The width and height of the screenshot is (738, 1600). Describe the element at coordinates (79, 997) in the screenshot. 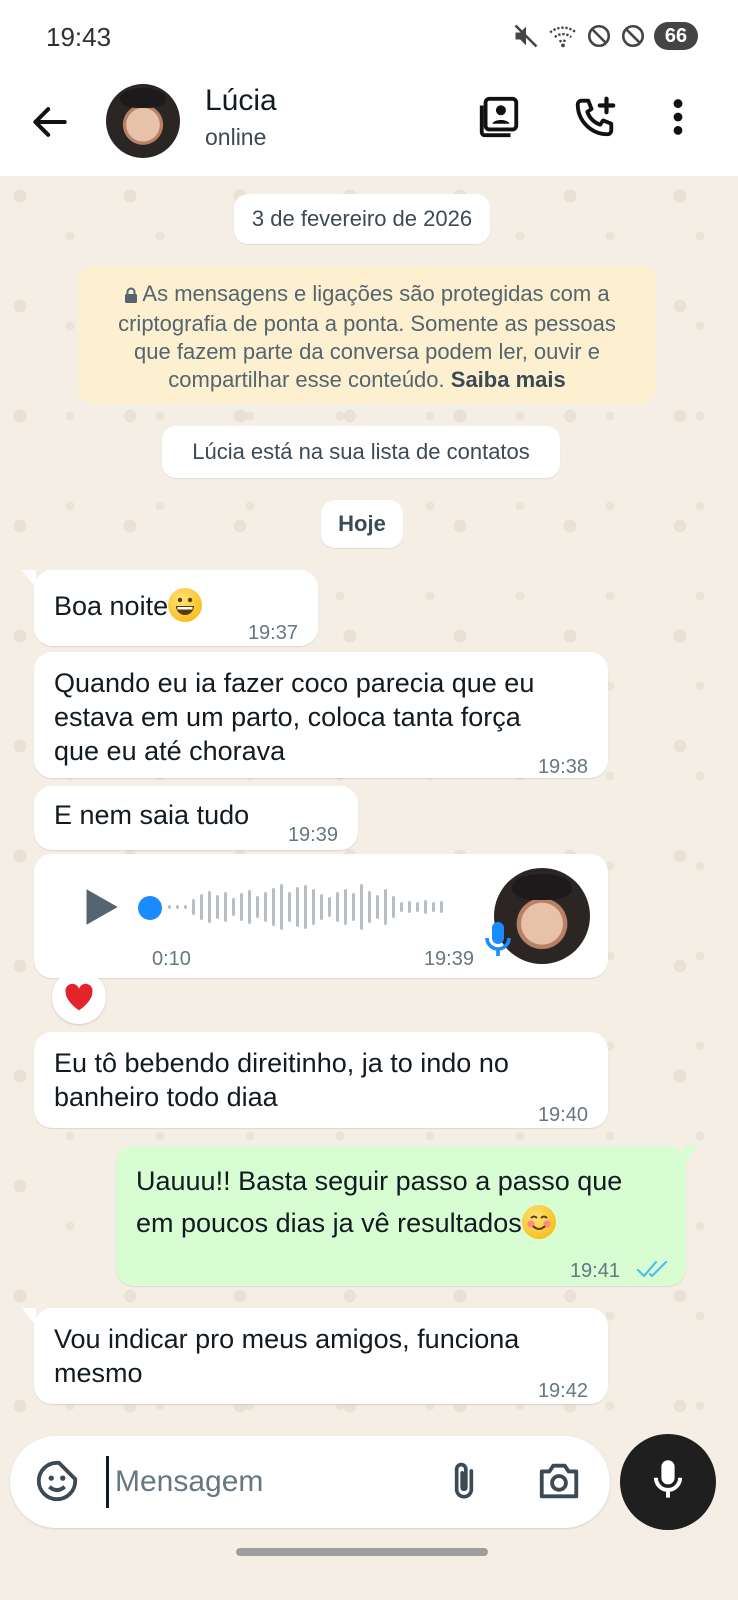

I see `red-heart-icon` at that location.